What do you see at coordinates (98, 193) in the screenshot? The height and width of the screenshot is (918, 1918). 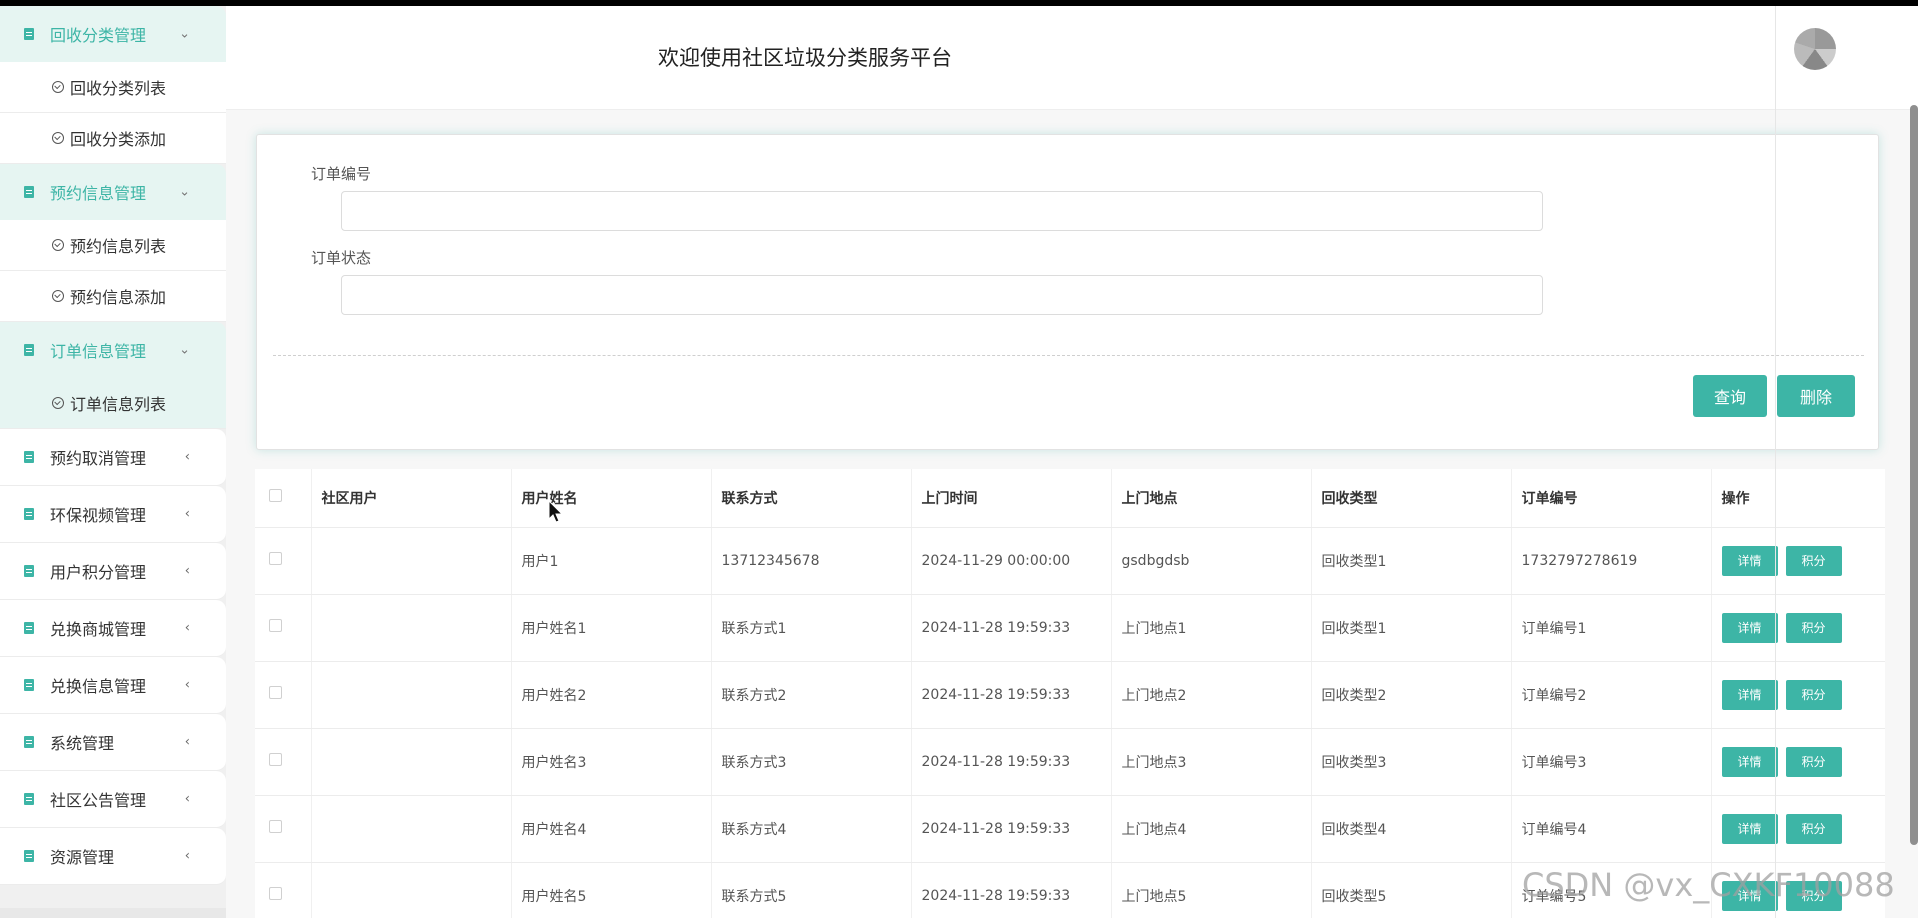 I see `sidebar-group-label: 预约信息管理` at bounding box center [98, 193].